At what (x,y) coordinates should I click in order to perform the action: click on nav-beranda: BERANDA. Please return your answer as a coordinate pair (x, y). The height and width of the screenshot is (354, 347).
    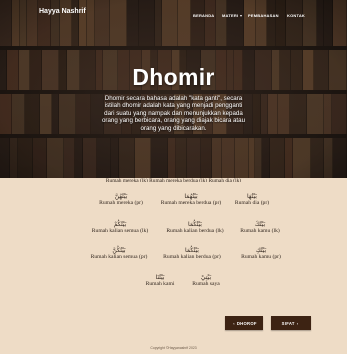
    Looking at the image, I should click on (203, 15).